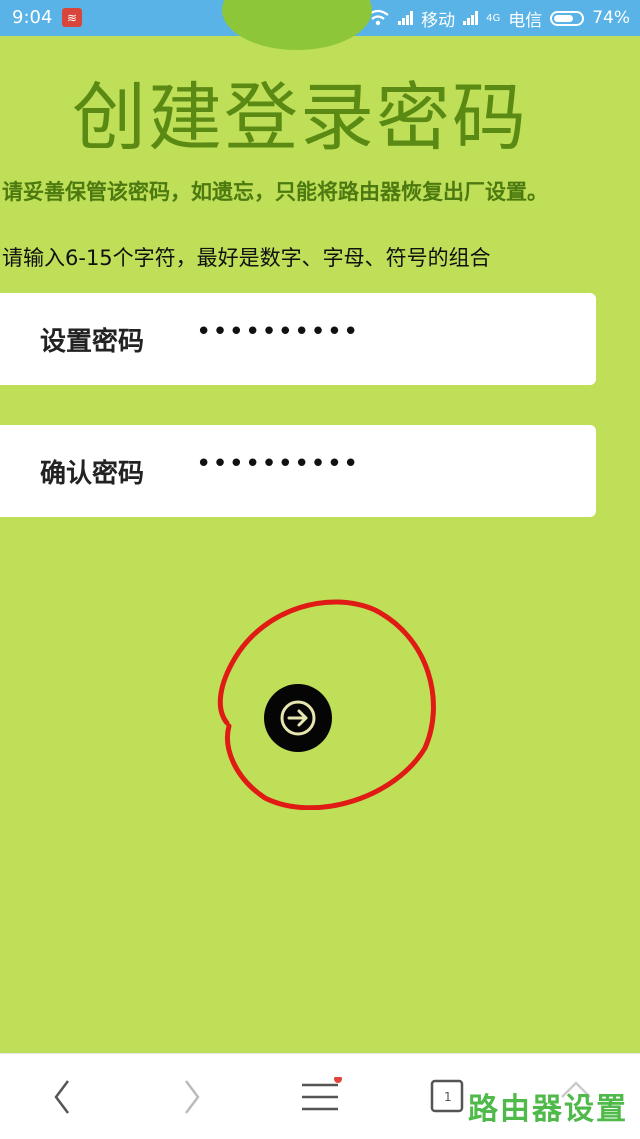 This screenshot has height=1139, width=640. I want to click on warning-text: 请妥善保管该密码，如遗忘，只能将路由器恢复出厂设置。, so click(275, 192).